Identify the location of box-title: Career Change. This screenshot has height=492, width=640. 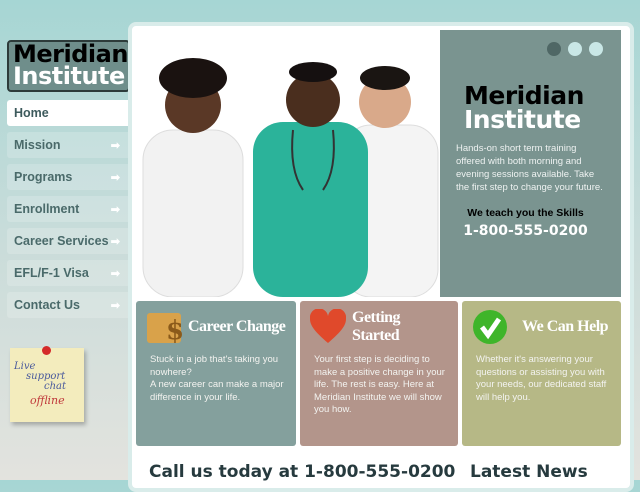
(237, 326).